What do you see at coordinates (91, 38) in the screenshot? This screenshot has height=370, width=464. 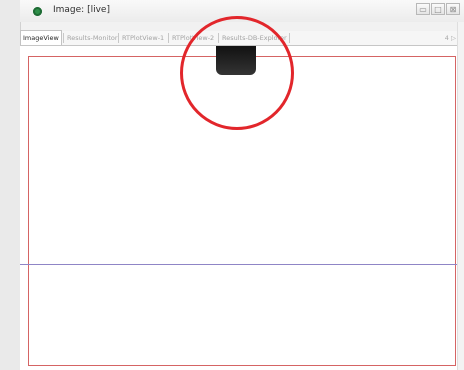 I see `tab-results-monitor: Results-Monitor` at bounding box center [91, 38].